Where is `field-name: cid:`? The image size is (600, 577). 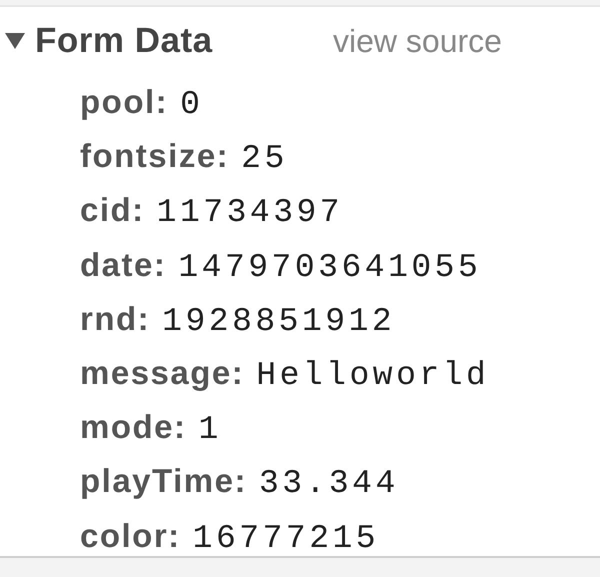 field-name: cid: is located at coordinates (112, 210).